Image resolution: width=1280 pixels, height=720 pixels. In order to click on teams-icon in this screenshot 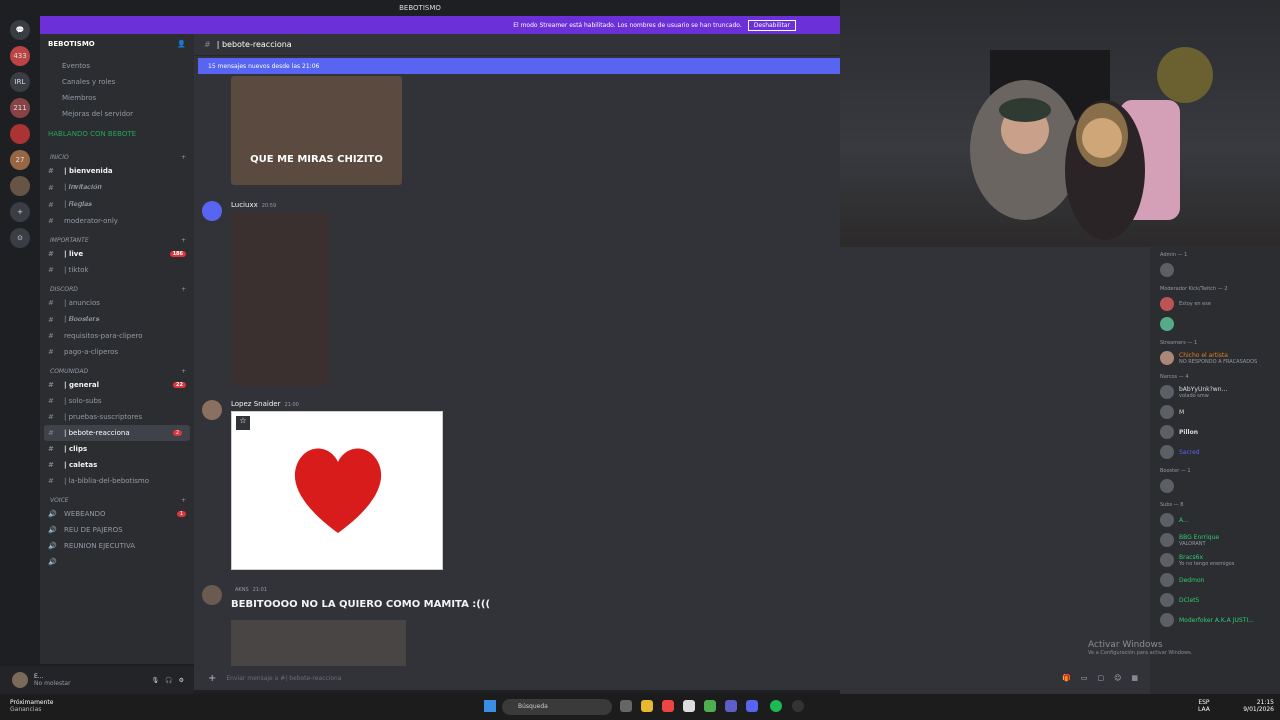, I will do `click(731, 706)`.